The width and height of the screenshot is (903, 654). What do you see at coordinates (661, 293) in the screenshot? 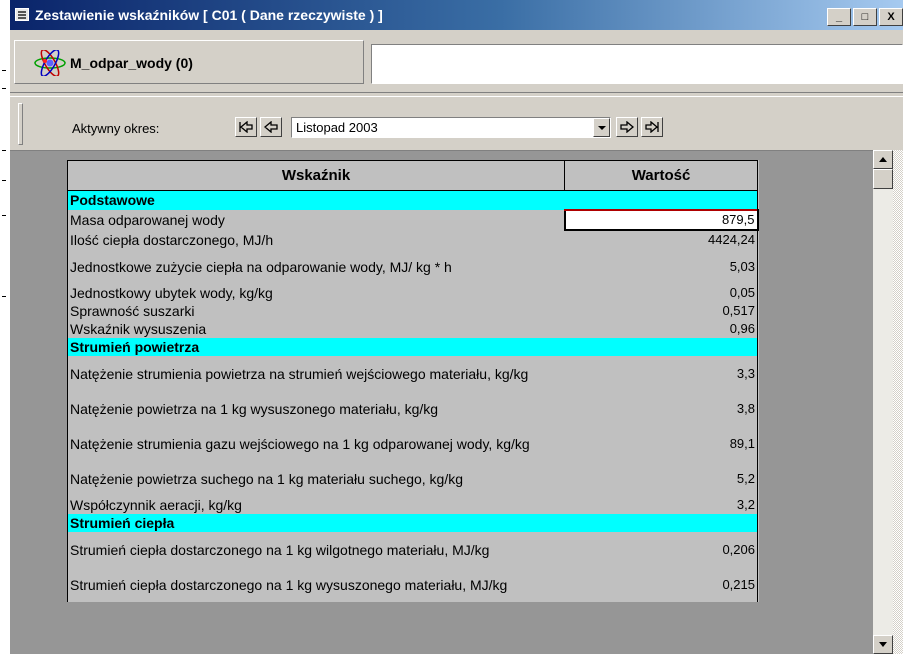
I see `row-value: 0,05` at bounding box center [661, 293].